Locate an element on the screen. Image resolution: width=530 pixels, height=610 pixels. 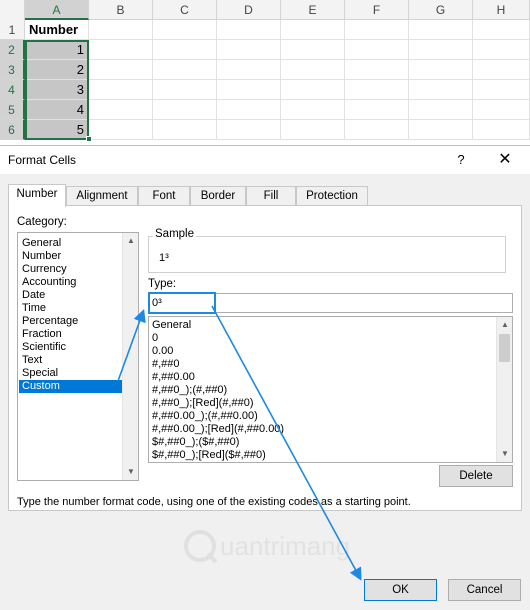
delete-button: Delete is located at coordinates (476, 476).